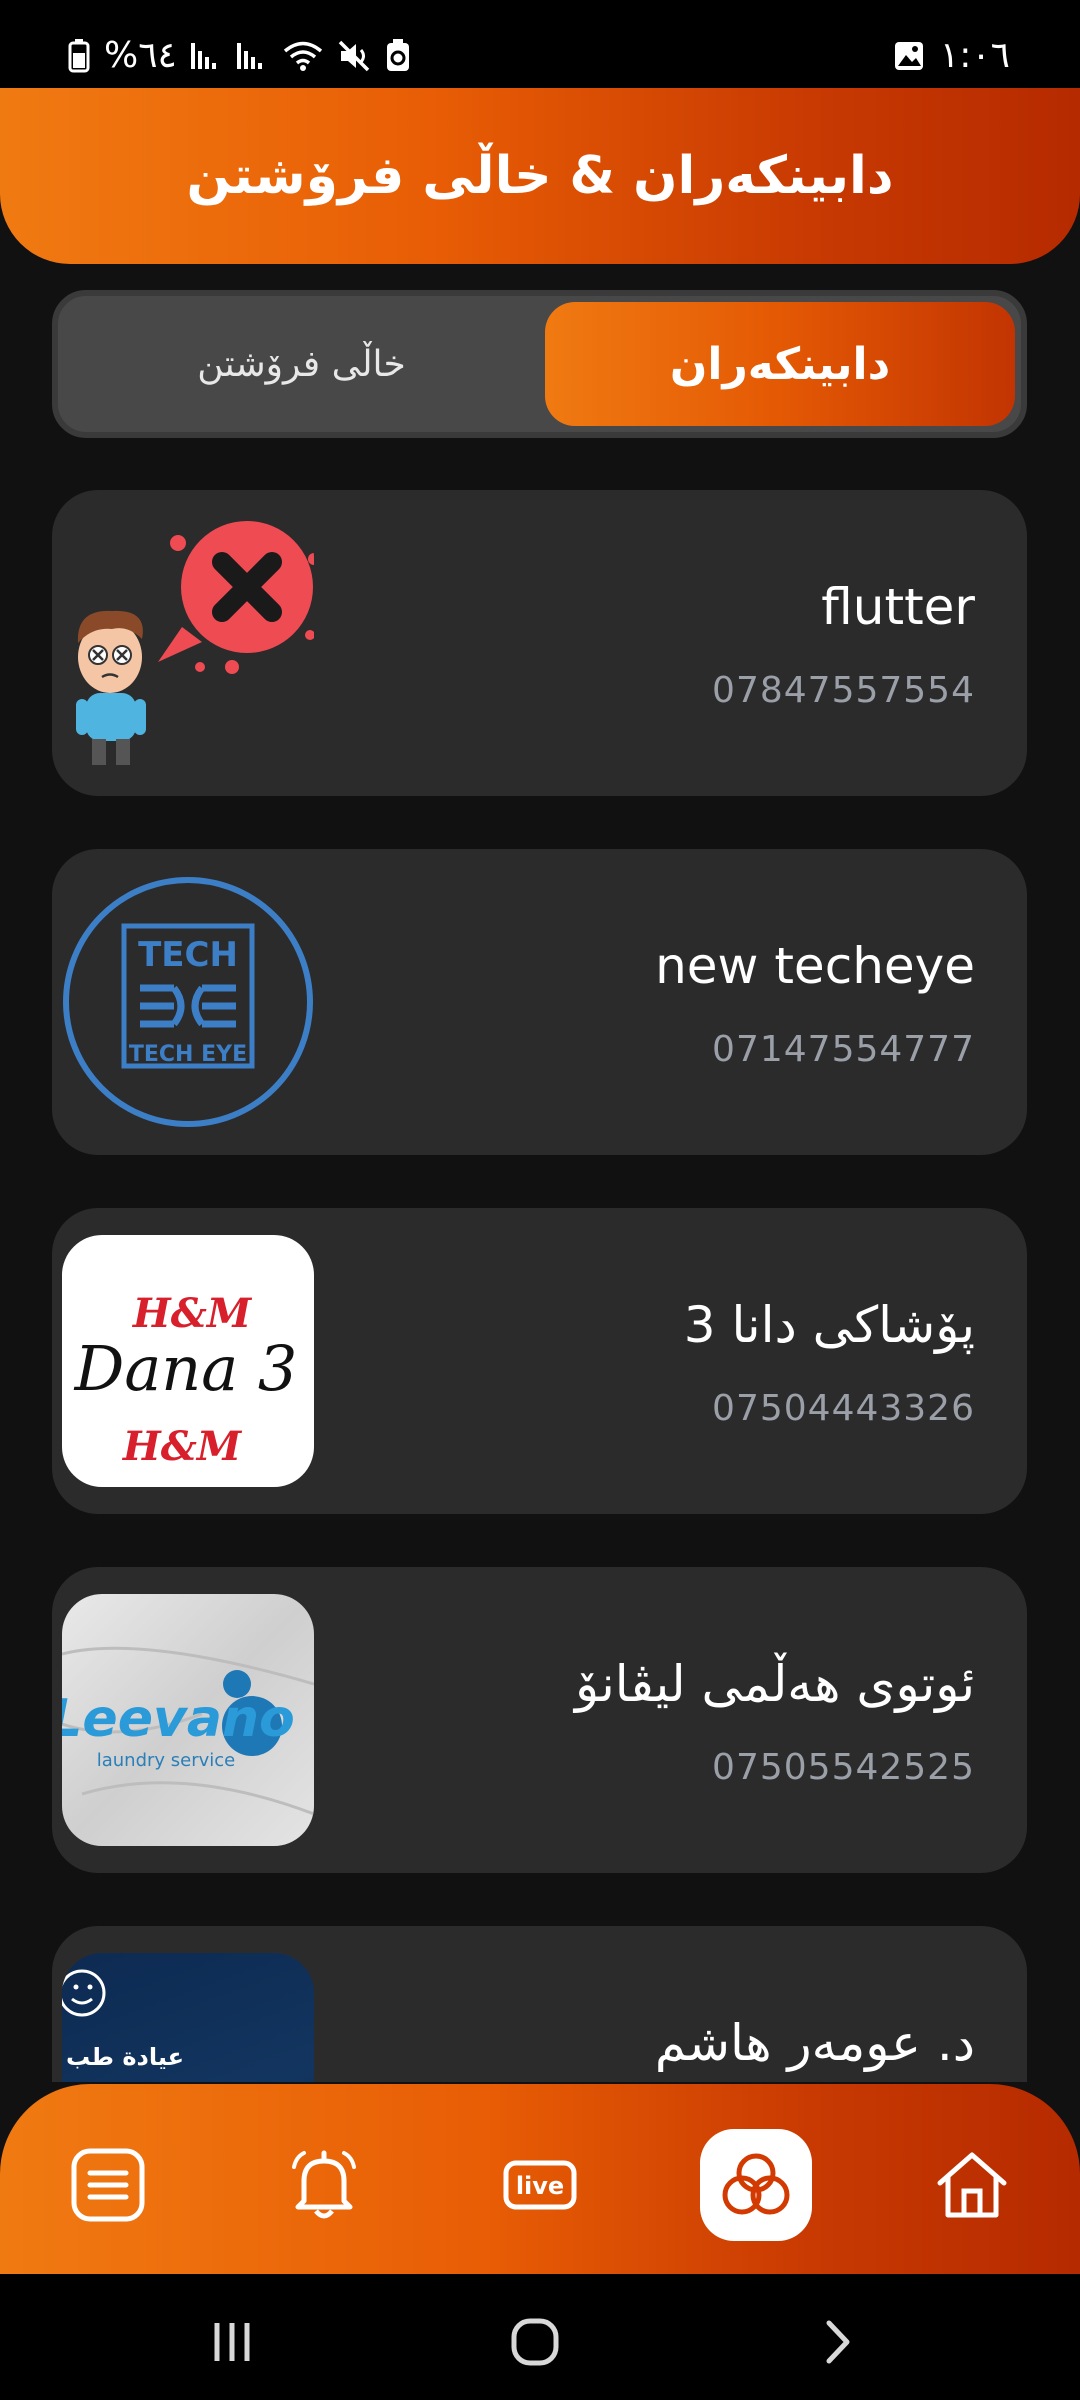  Describe the element at coordinates (186, 1368) in the screenshot. I see `dana-logo-text: Dana 3` at that location.